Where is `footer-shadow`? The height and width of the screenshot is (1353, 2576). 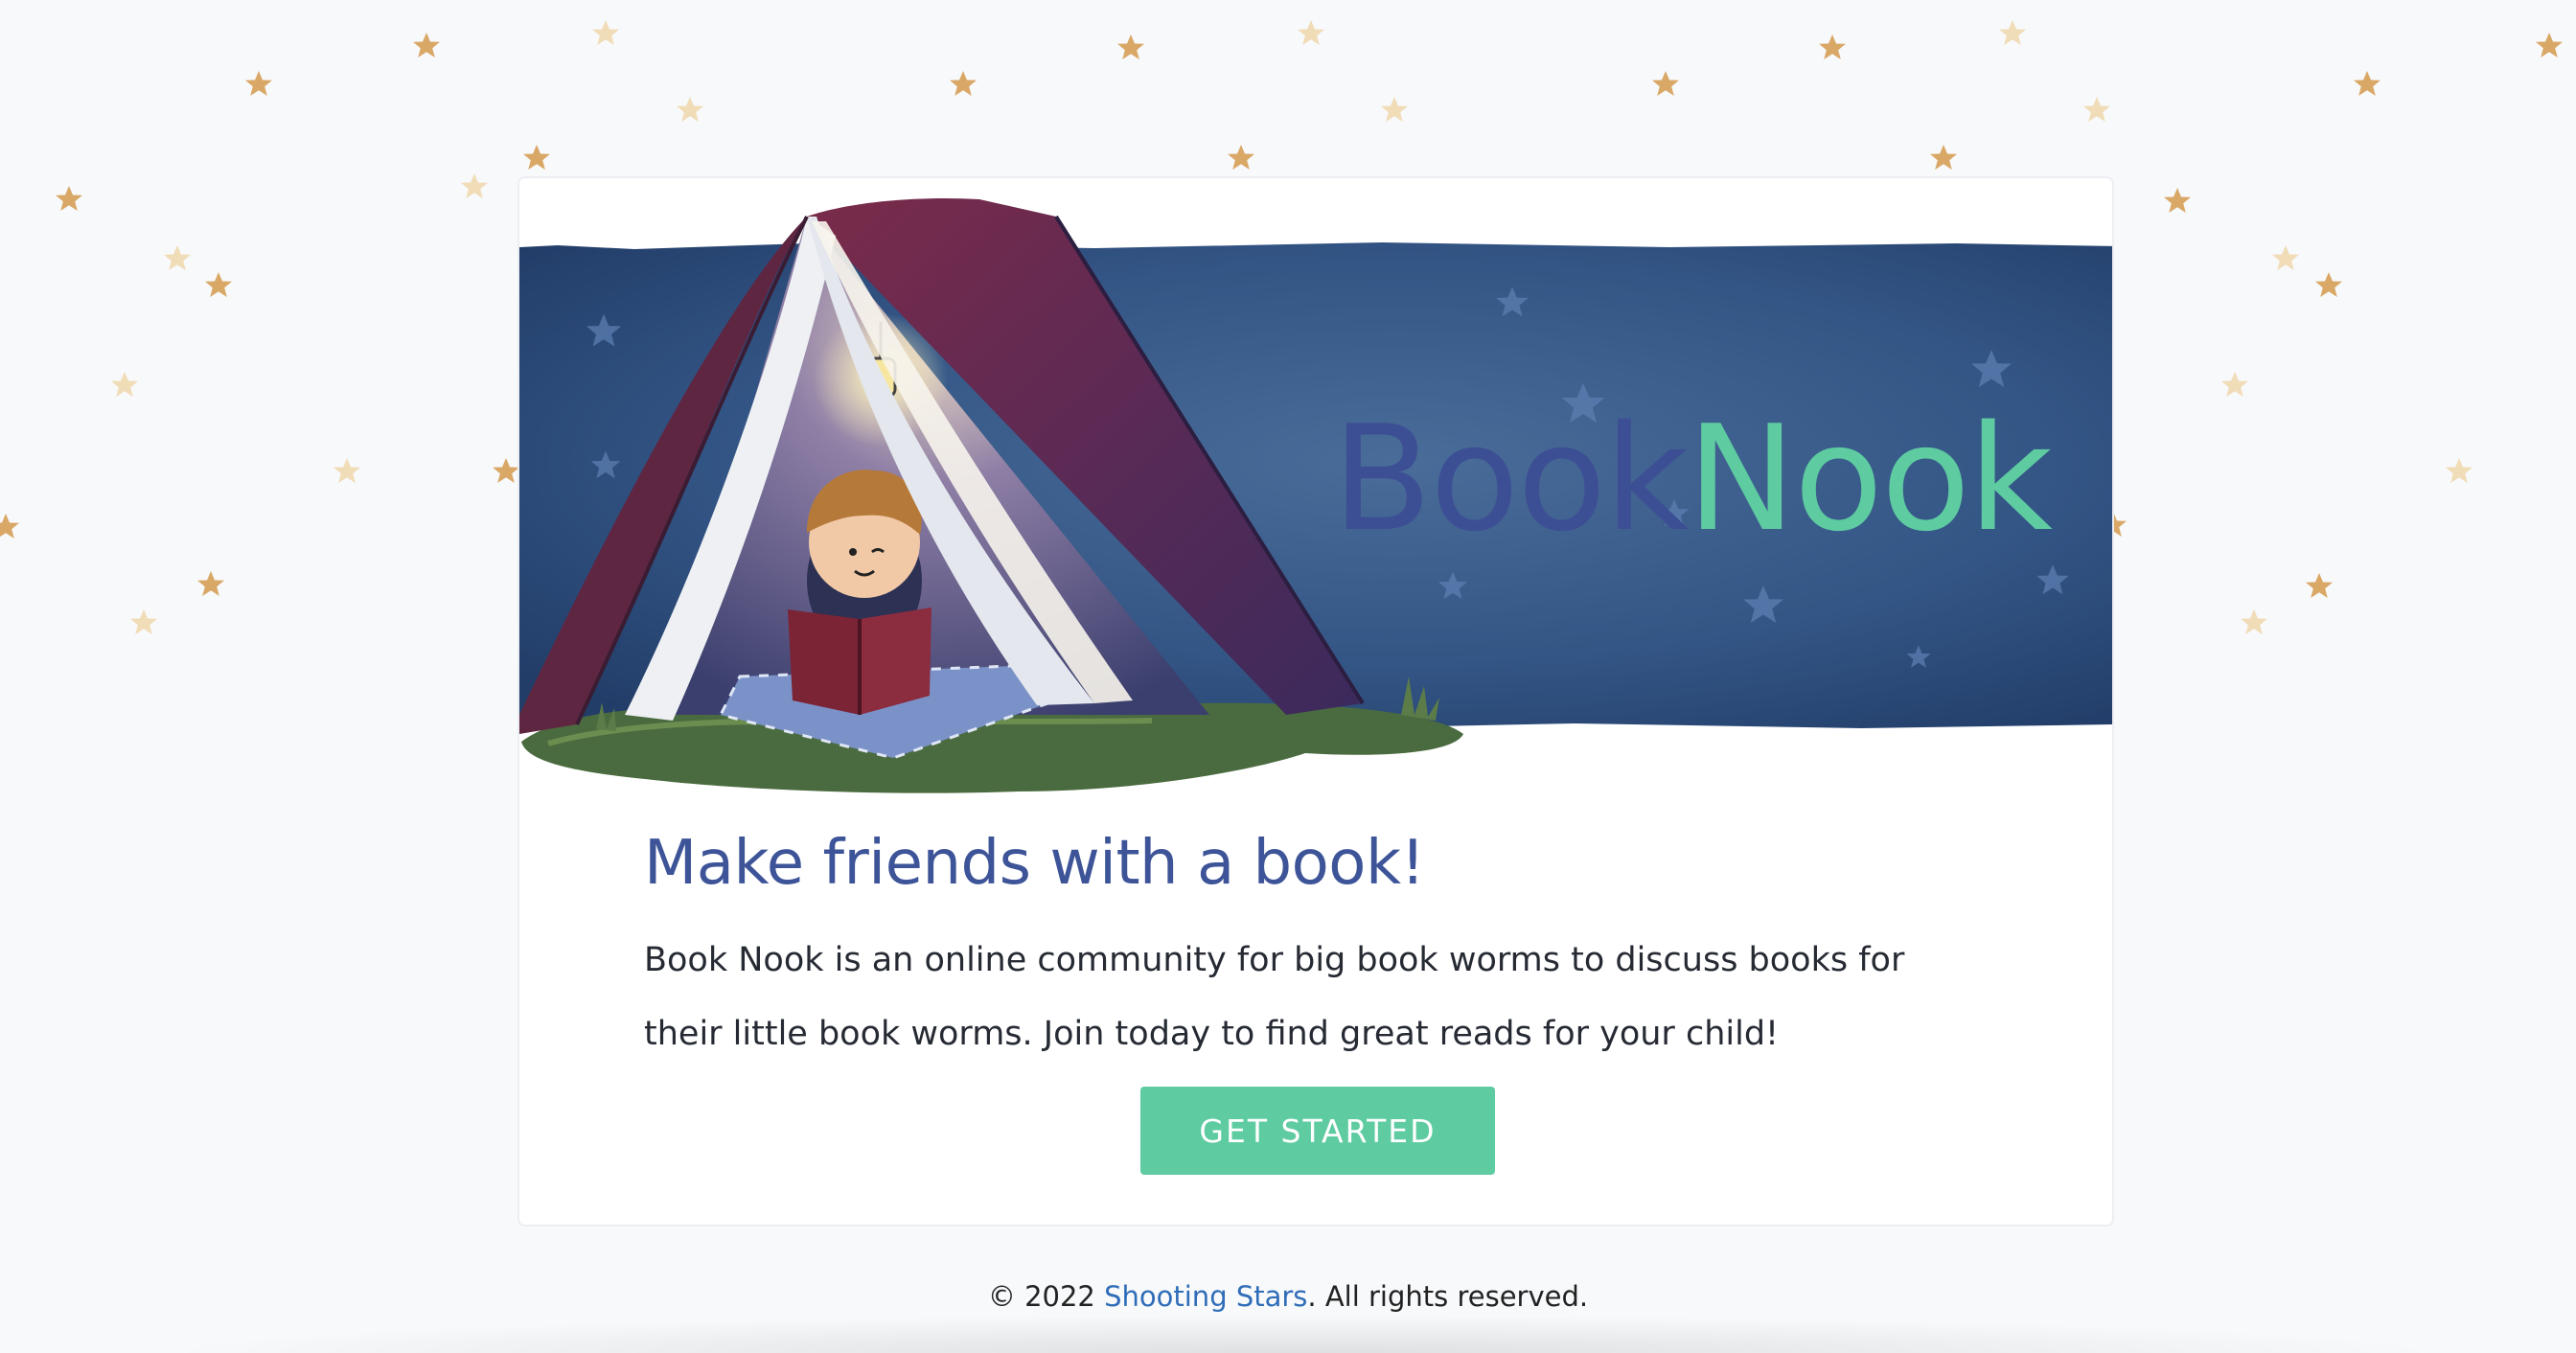 footer-shadow is located at coordinates (1303, 1334).